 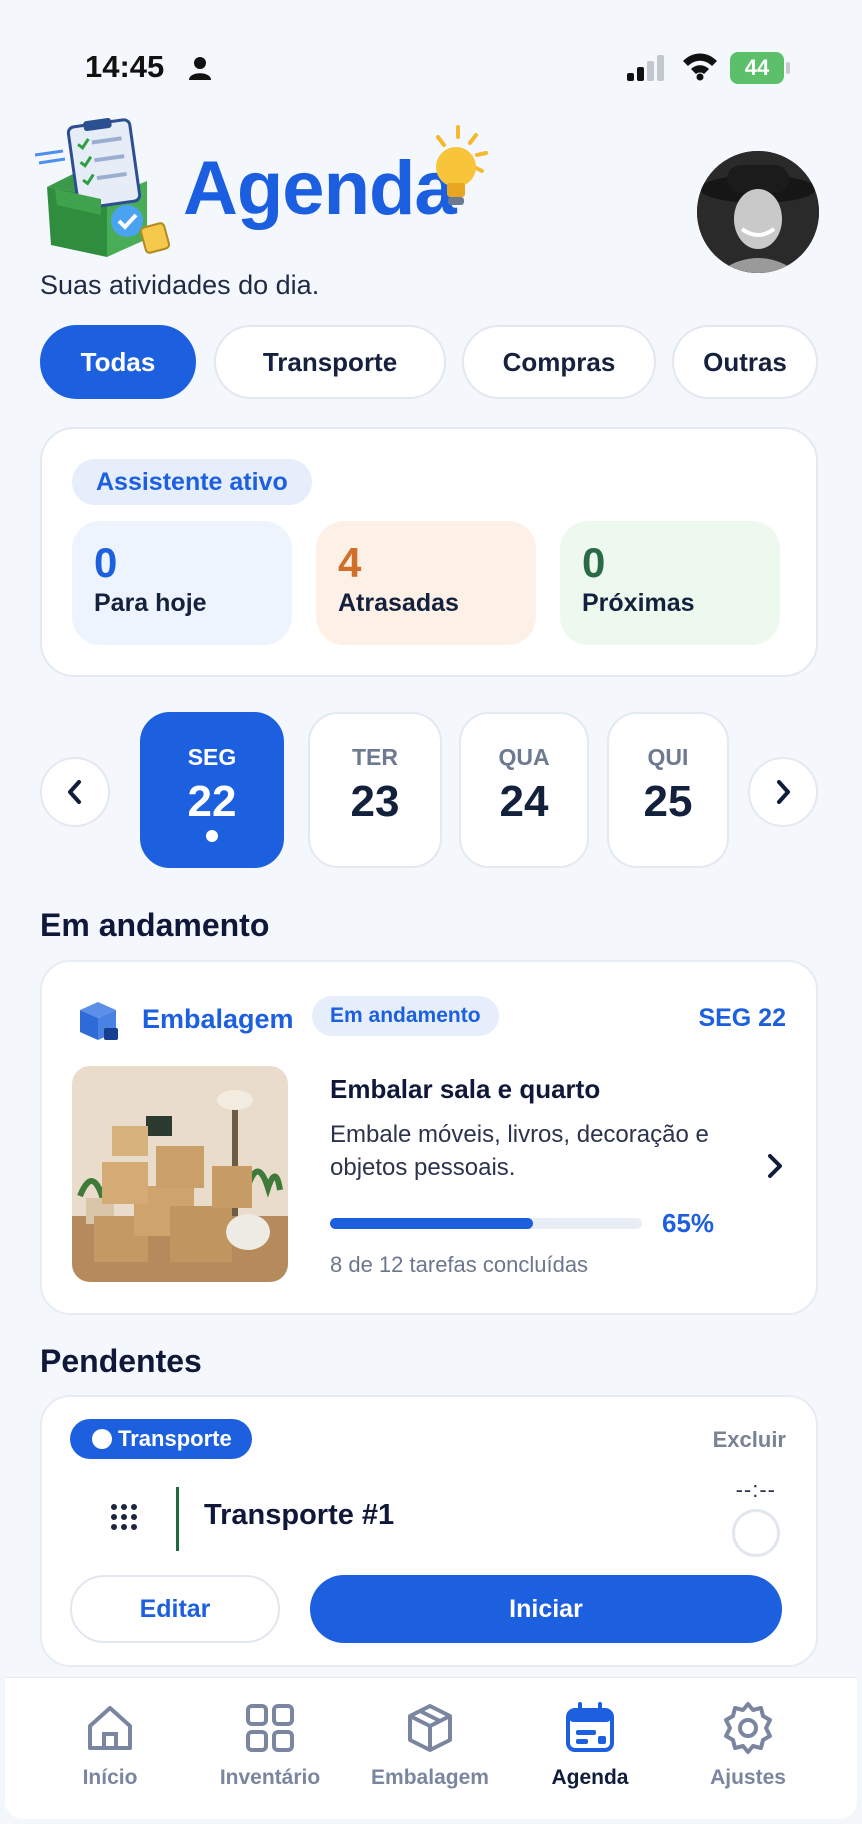 I want to click on nav-tab-inicio: Início, so click(x=110, y=1745).